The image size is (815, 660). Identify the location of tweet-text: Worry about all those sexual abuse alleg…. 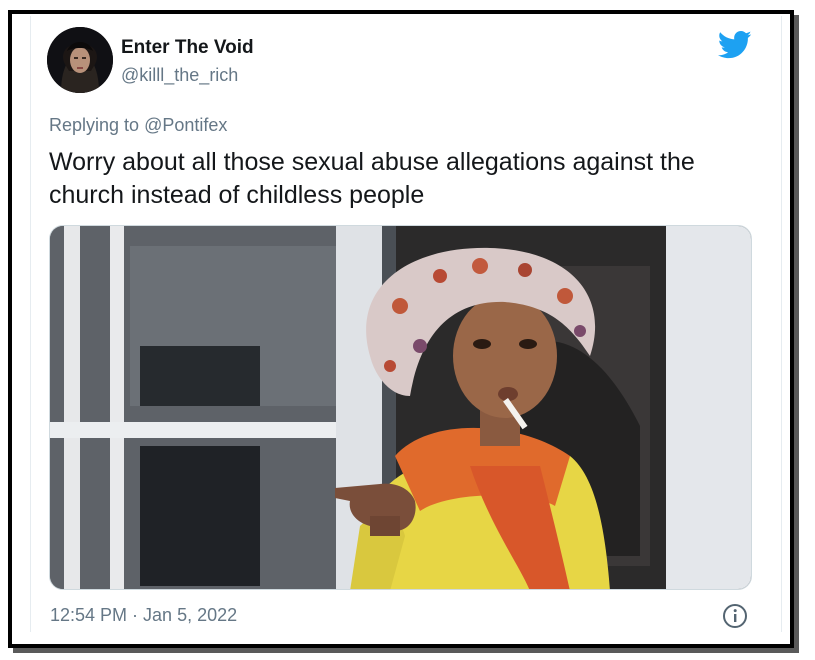
(372, 178).